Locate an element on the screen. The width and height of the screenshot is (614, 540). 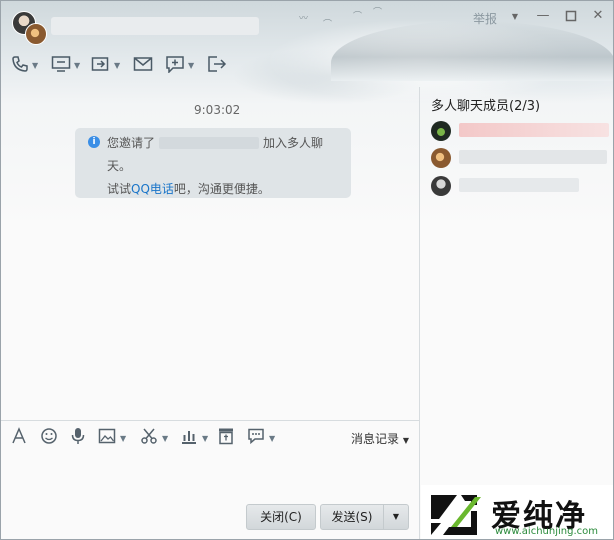
minimize-icon: — is located at coordinates (543, 16).